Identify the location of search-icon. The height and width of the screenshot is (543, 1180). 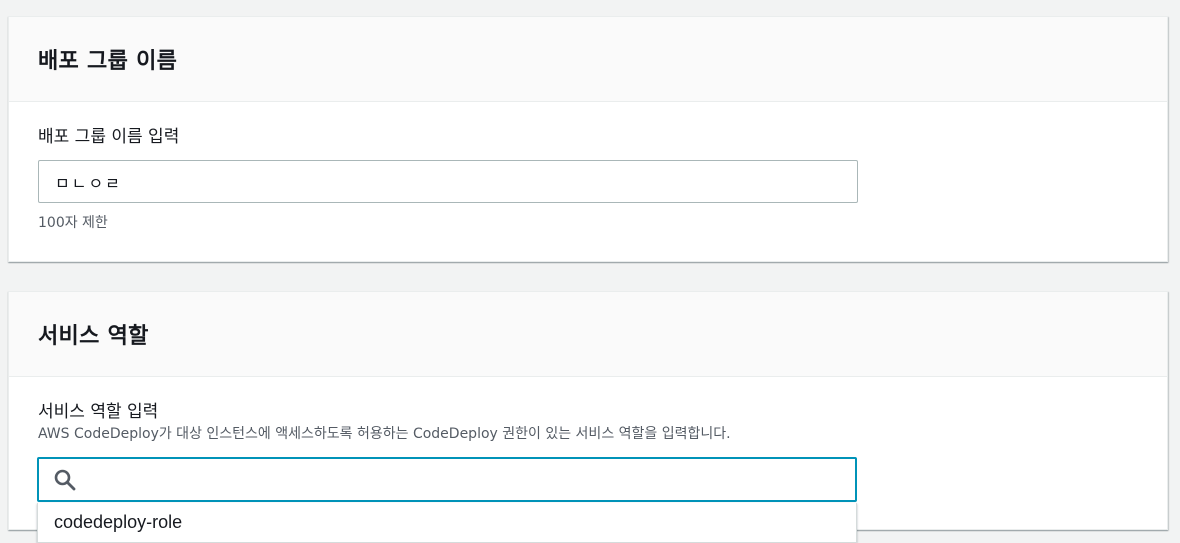
(58, 479).